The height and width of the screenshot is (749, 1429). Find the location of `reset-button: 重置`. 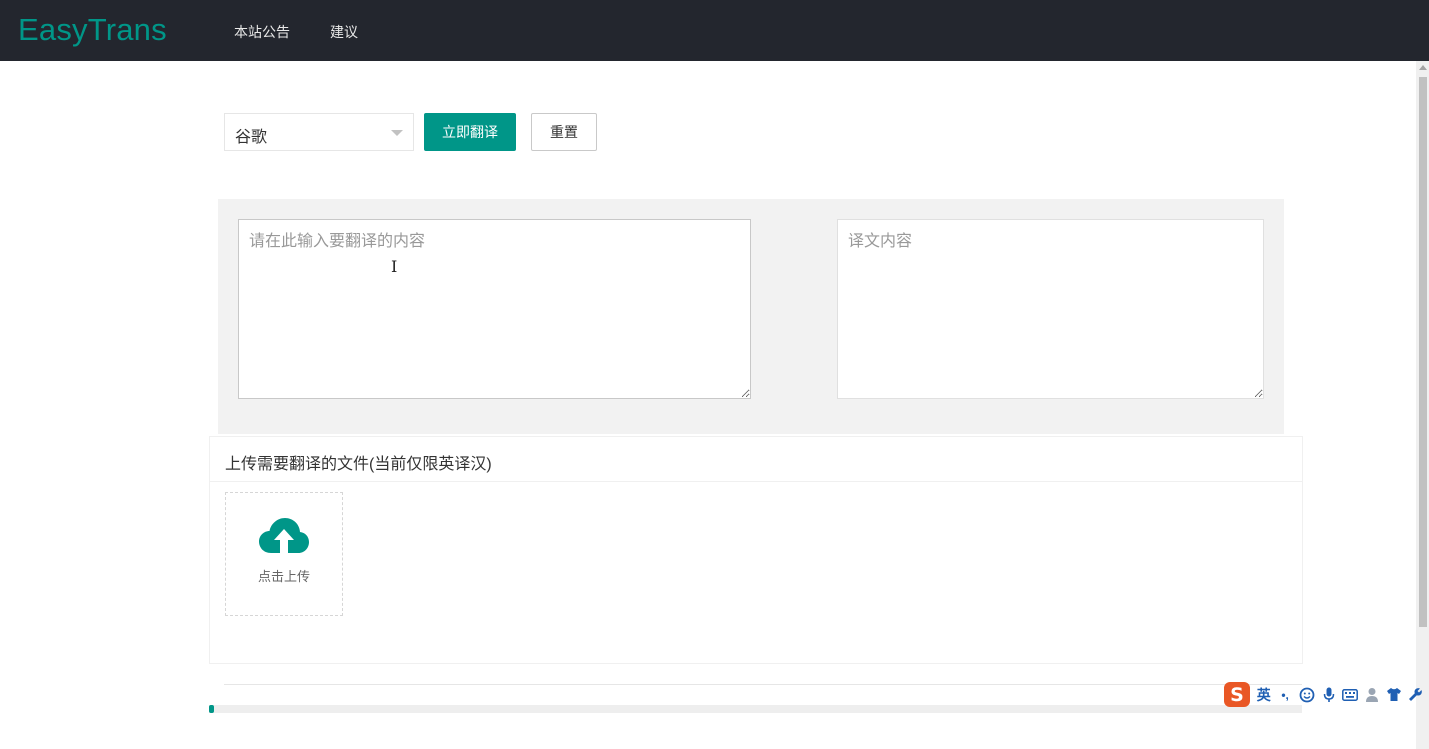

reset-button: 重置 is located at coordinates (564, 132).